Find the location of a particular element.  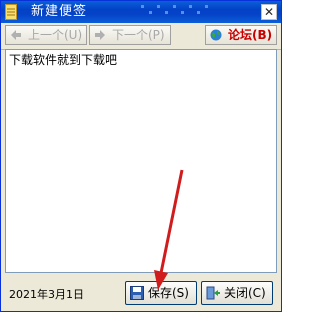

forum-button: 论坛(B) is located at coordinates (241, 35).